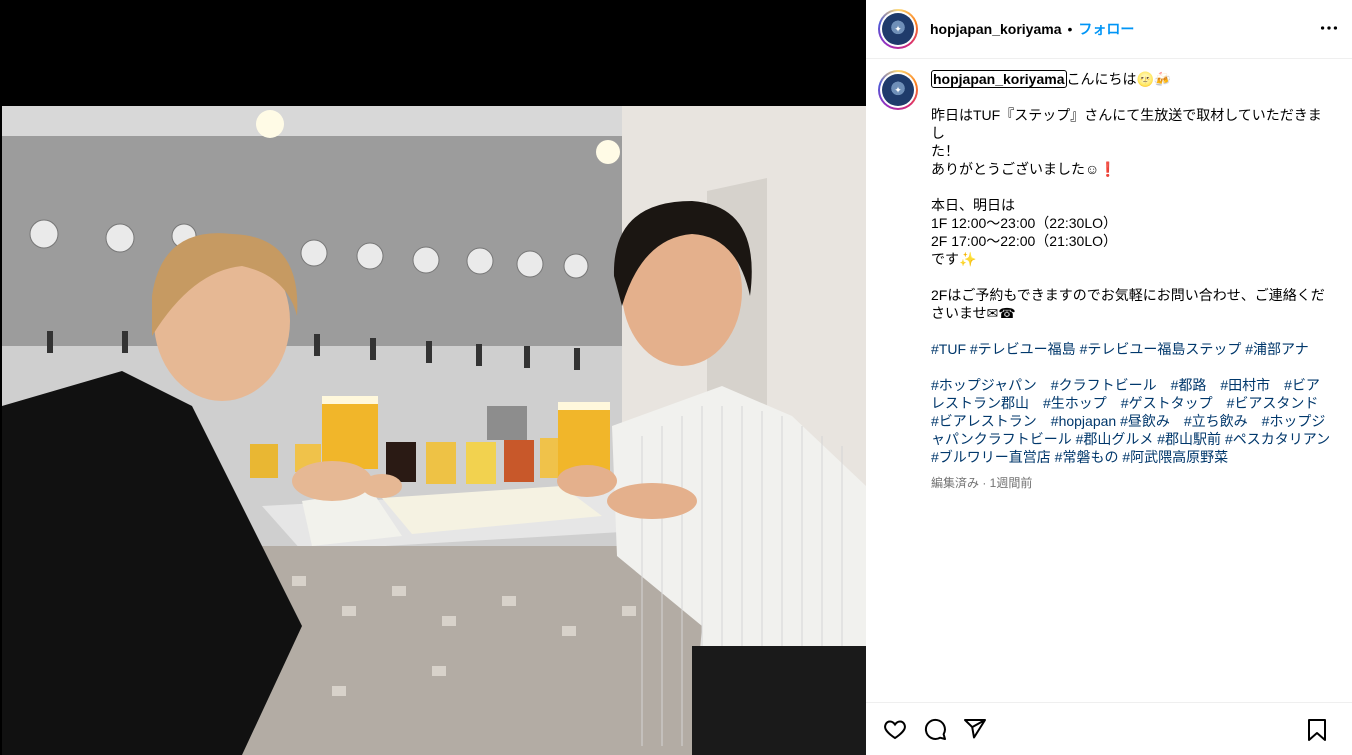 The image size is (1352, 755). Describe the element at coordinates (1126, 124) in the screenshot. I see `caption-line: 昨日はTUF『ステップ』さんにて生放送で取材していただきまし` at that location.